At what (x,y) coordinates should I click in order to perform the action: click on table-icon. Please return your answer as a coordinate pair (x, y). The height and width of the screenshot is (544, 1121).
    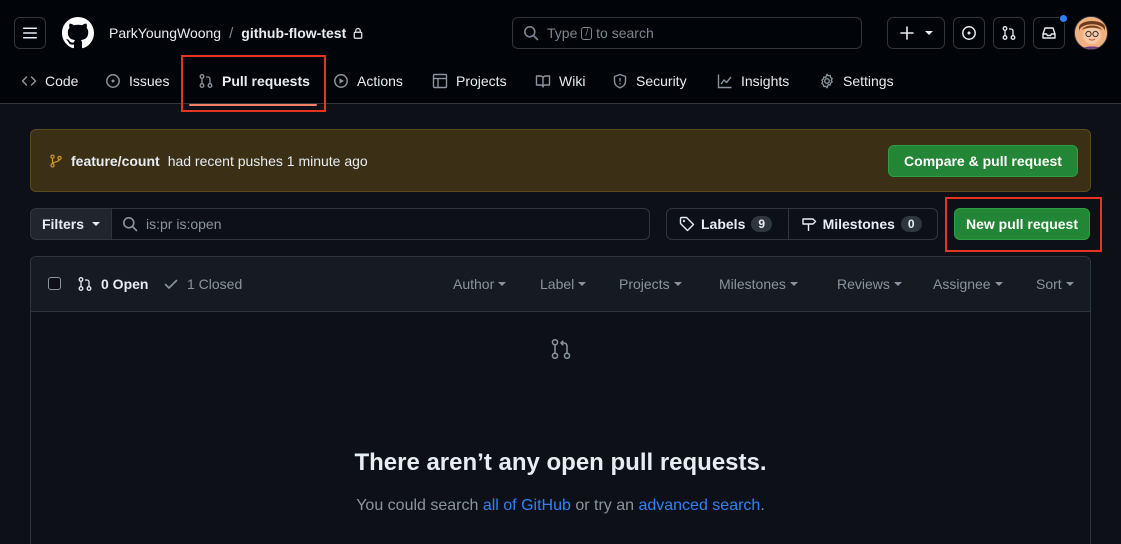
    Looking at the image, I should click on (440, 81).